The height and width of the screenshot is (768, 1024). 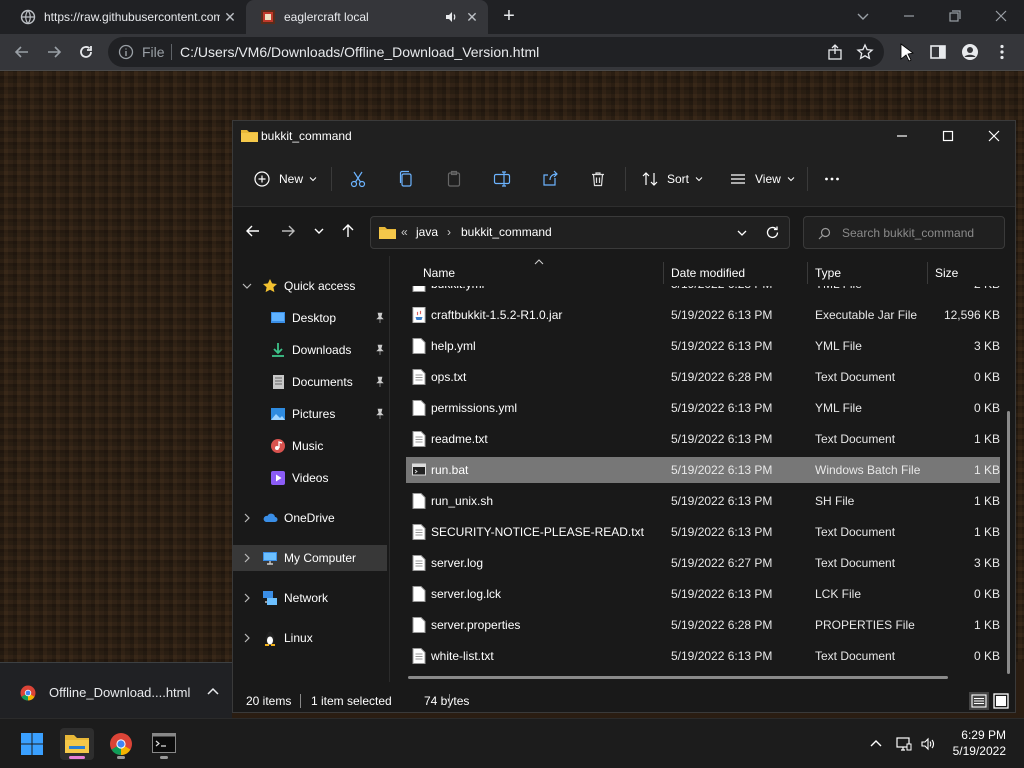 What do you see at coordinates (32, 744) in the screenshot?
I see `start-button` at bounding box center [32, 744].